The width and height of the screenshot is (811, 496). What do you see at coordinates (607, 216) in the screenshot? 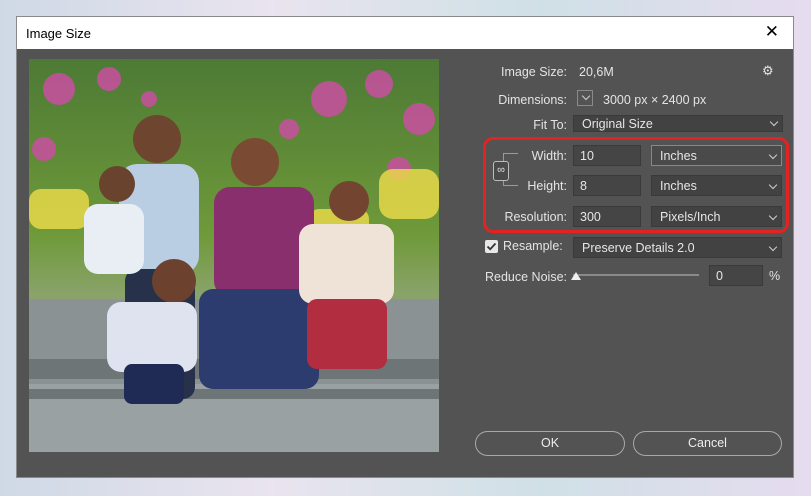
I see `resolution-input` at bounding box center [607, 216].